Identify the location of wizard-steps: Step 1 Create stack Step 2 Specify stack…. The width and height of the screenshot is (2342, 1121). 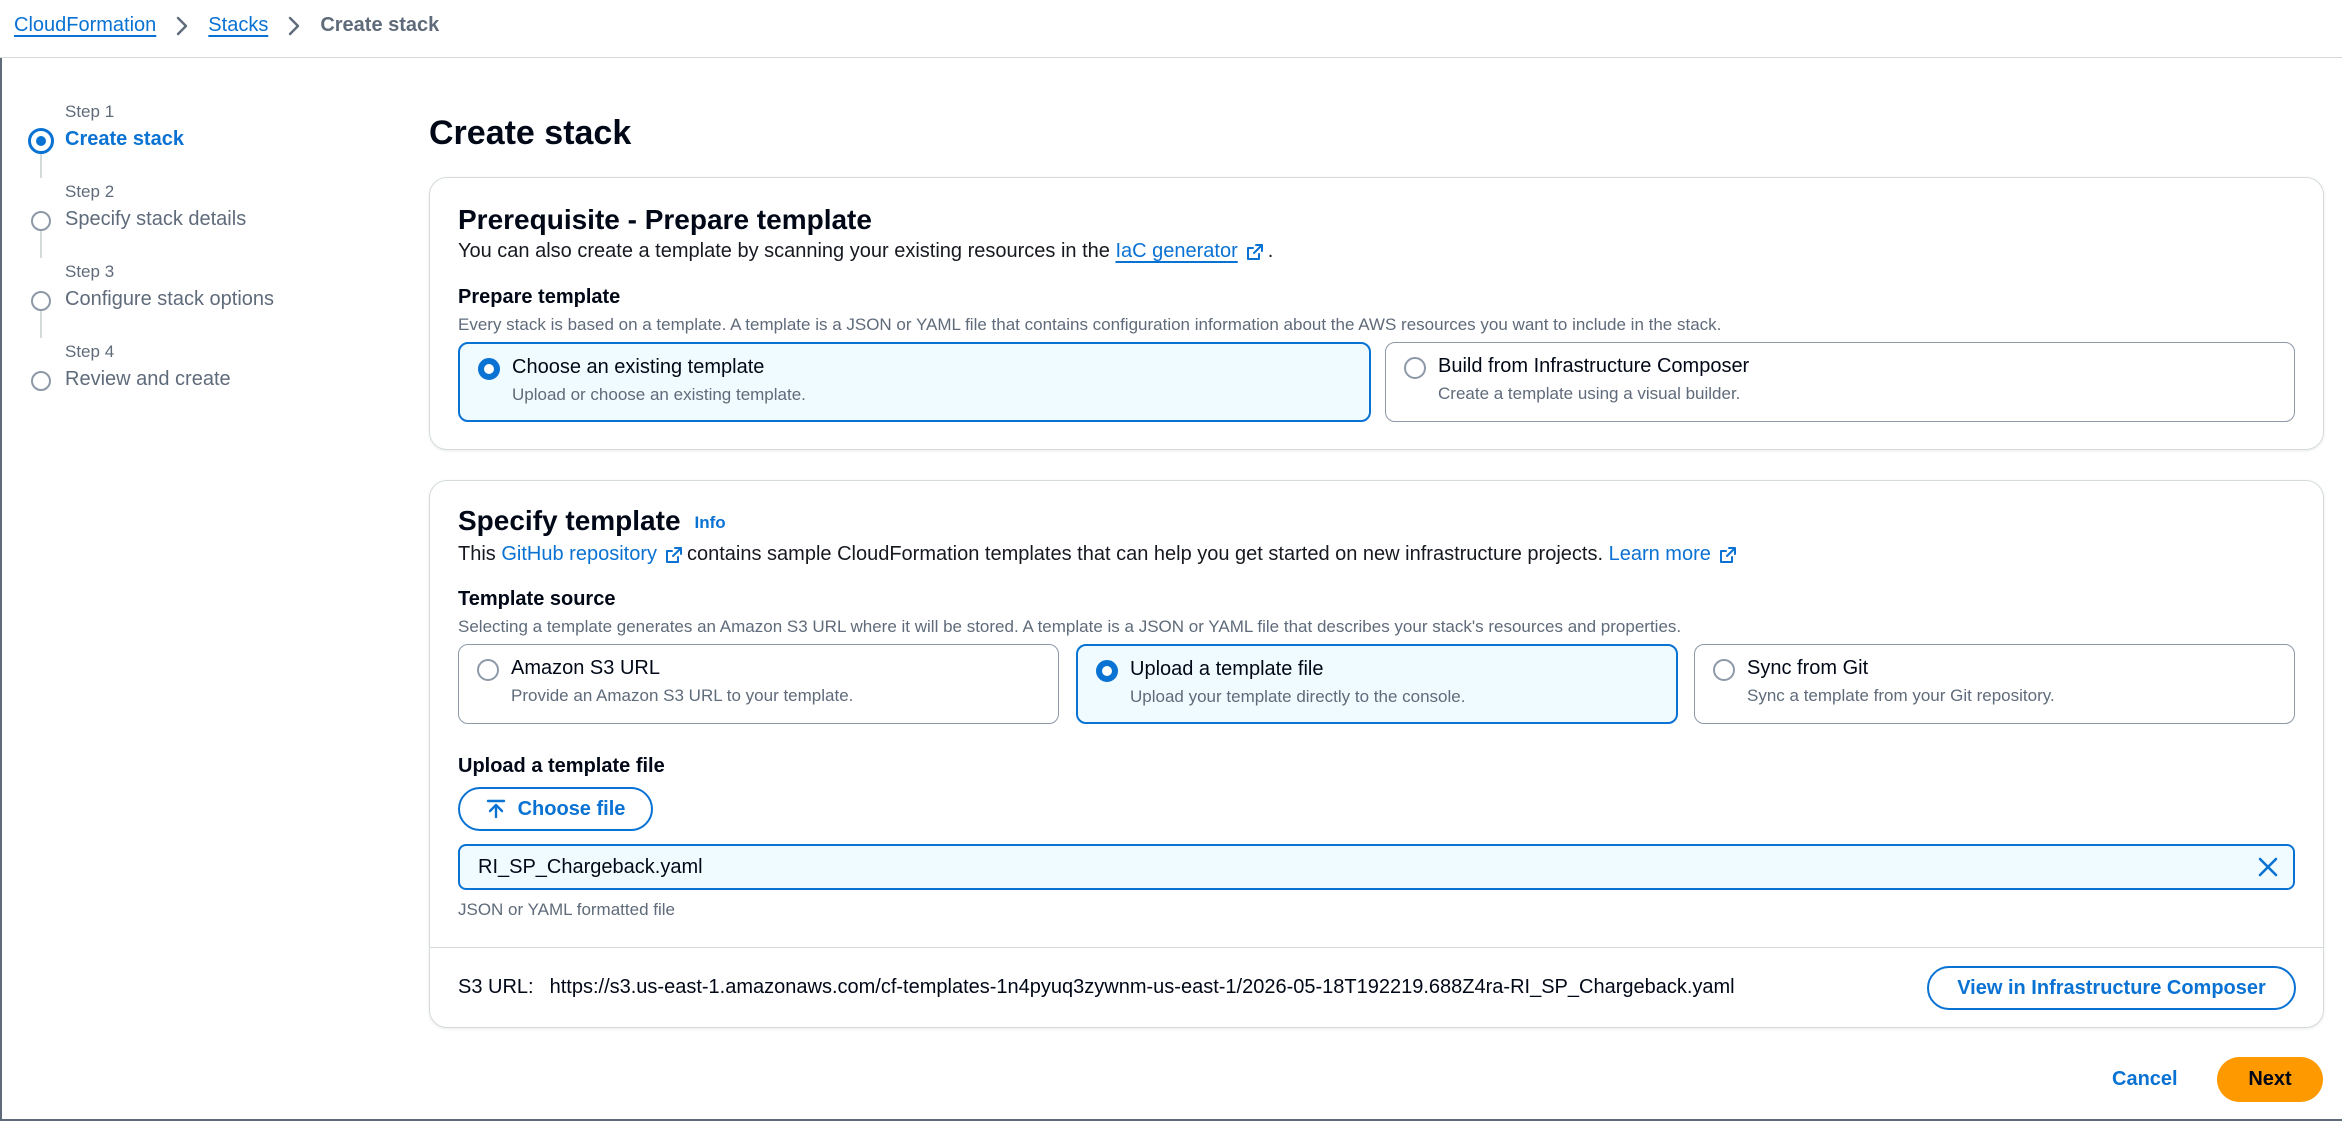
(204, 250).